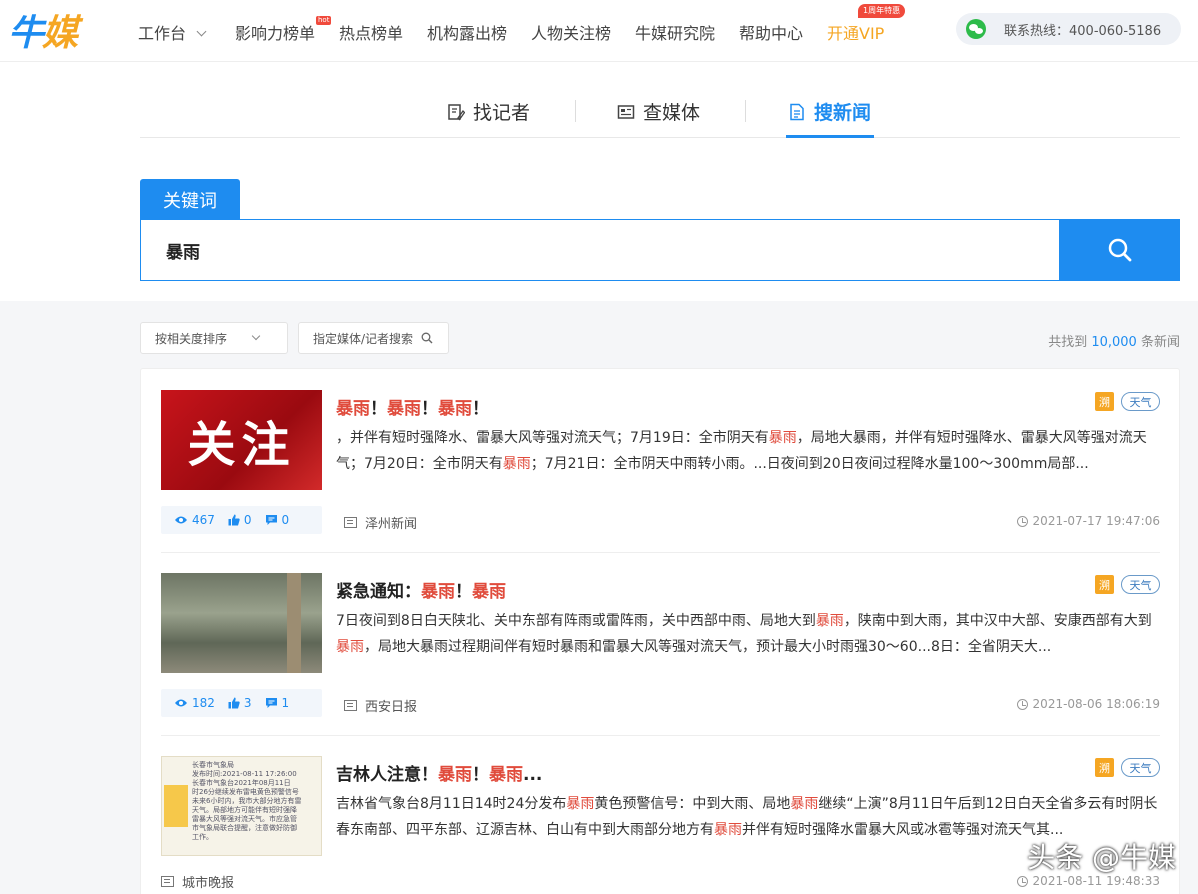 Image resolution: width=1198 pixels, height=894 pixels. What do you see at coordinates (271, 520) in the screenshot?
I see `comment-icon` at bounding box center [271, 520].